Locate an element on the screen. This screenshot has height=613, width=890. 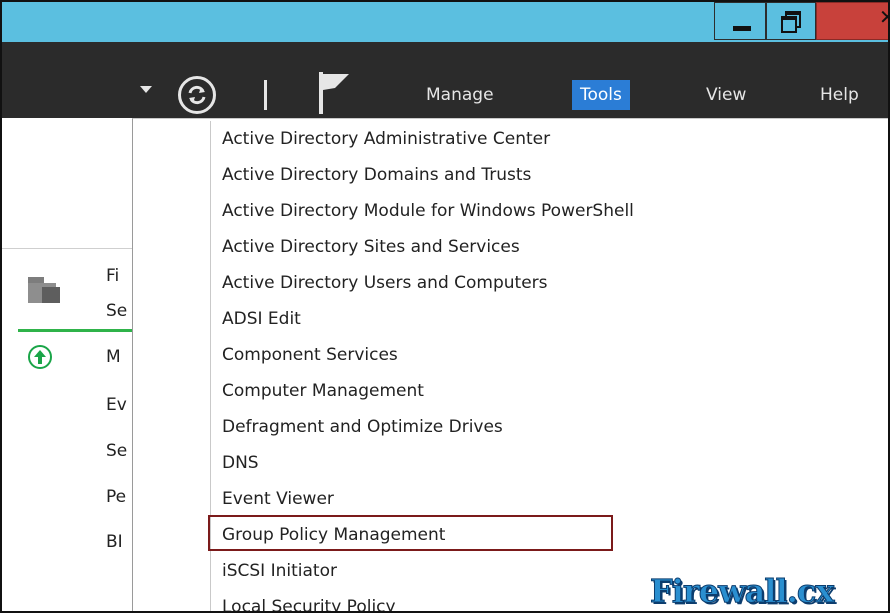
menu-item: iSCSI Initiator is located at coordinates (279, 571).